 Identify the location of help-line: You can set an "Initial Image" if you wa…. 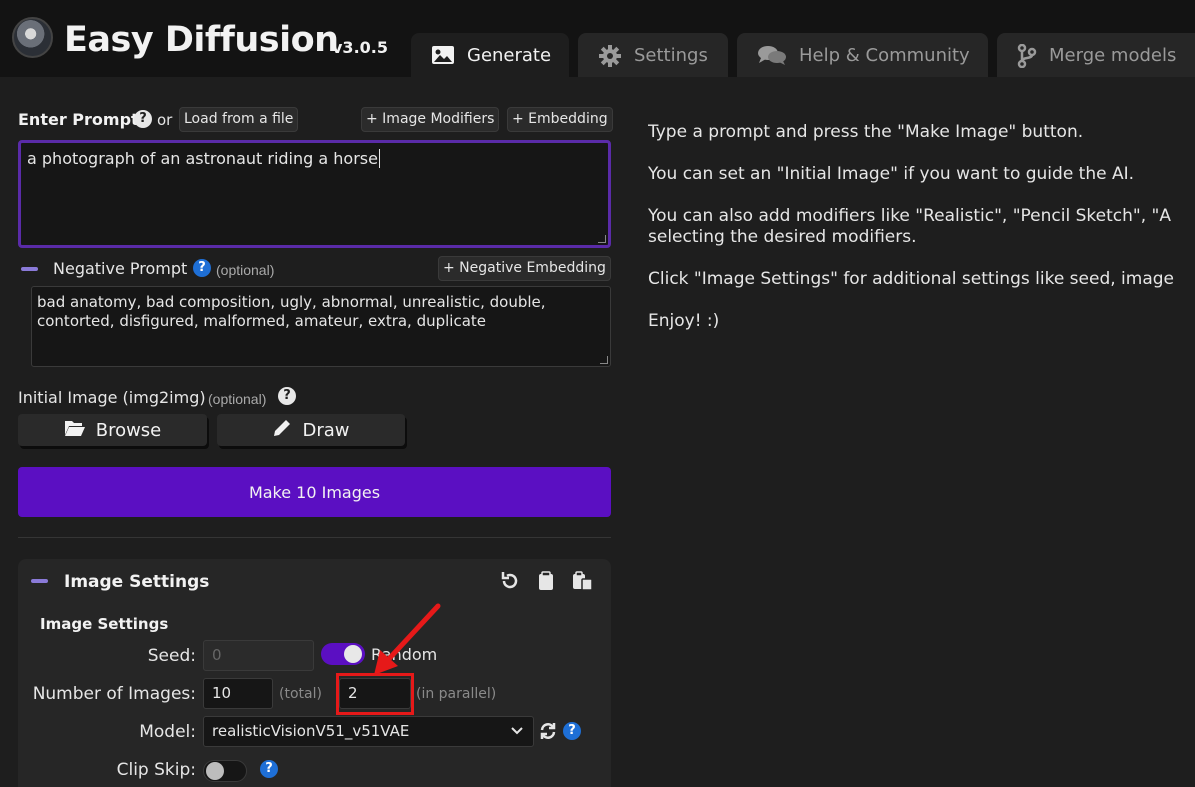
(891, 174).